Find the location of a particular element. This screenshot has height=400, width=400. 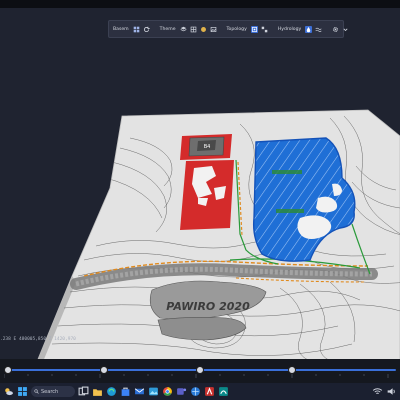

photos-icon is located at coordinates (153, 391).